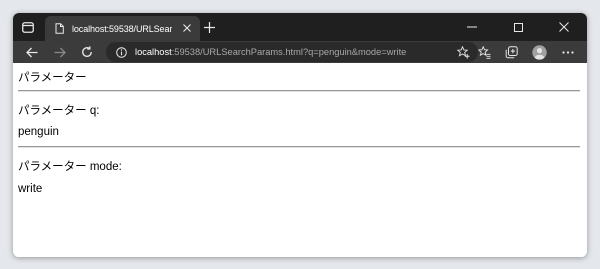  Describe the element at coordinates (511, 52) in the screenshot. I see `collections-icon` at that location.